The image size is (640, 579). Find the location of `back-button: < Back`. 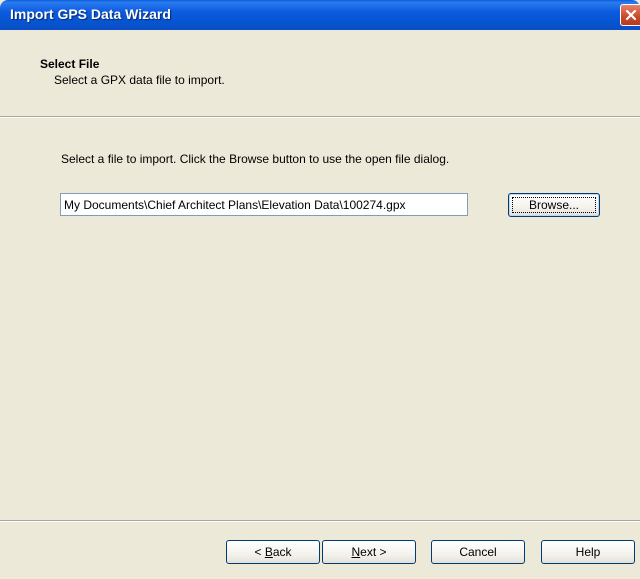

back-button: < Back is located at coordinates (273, 552).